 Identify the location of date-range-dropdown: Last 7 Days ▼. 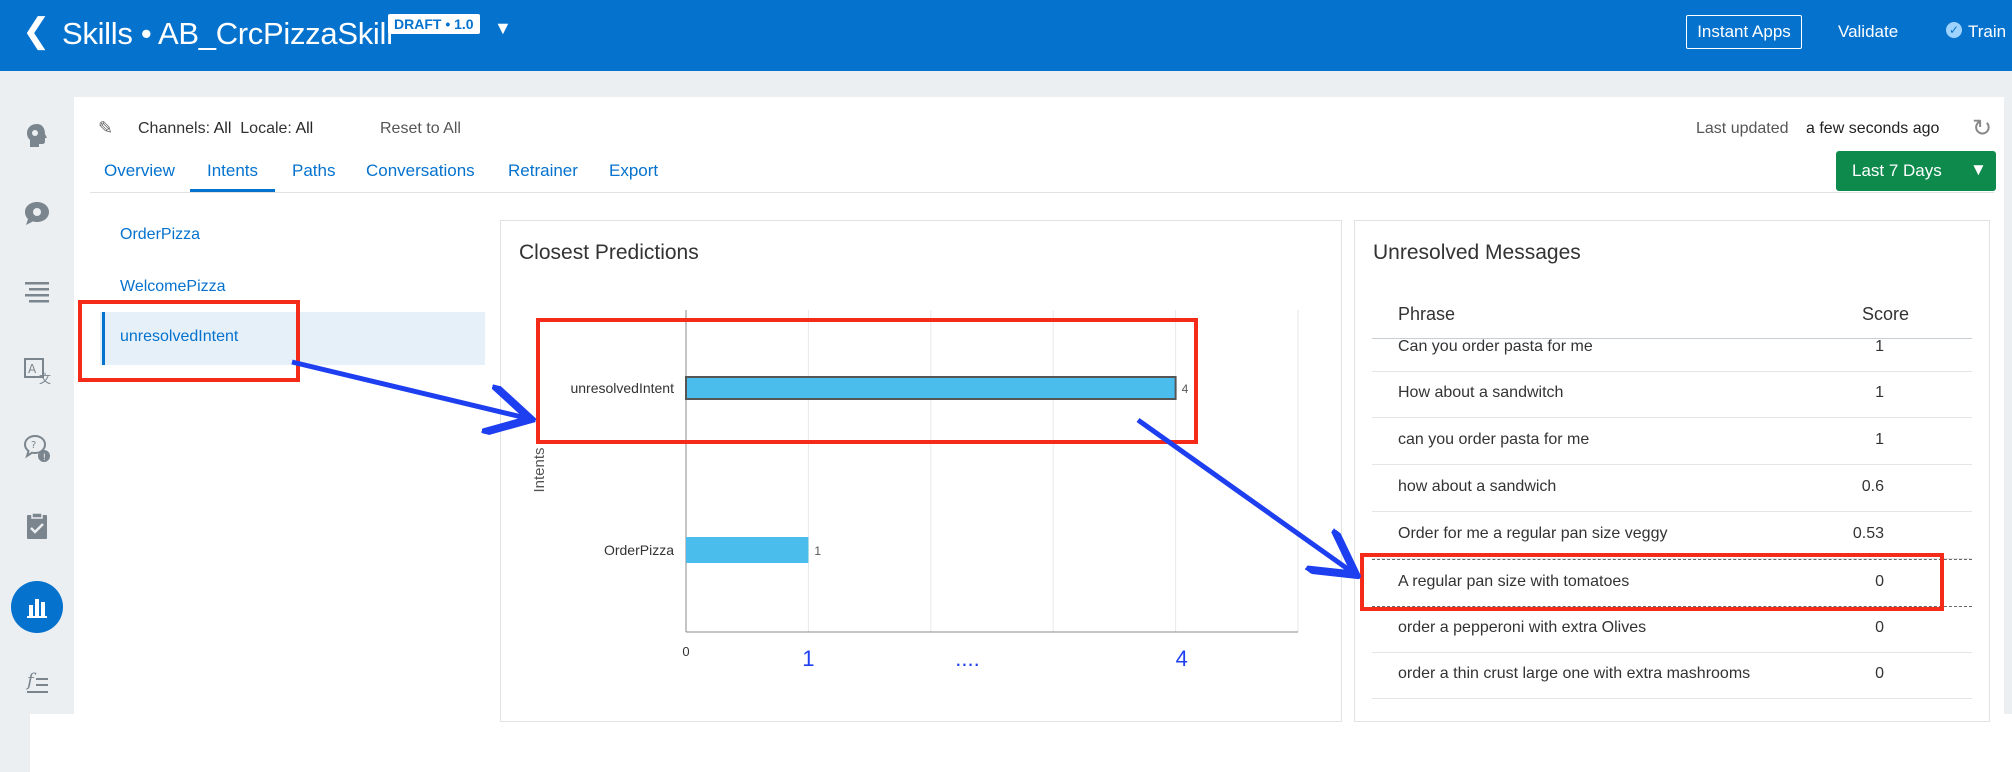
(1916, 171).